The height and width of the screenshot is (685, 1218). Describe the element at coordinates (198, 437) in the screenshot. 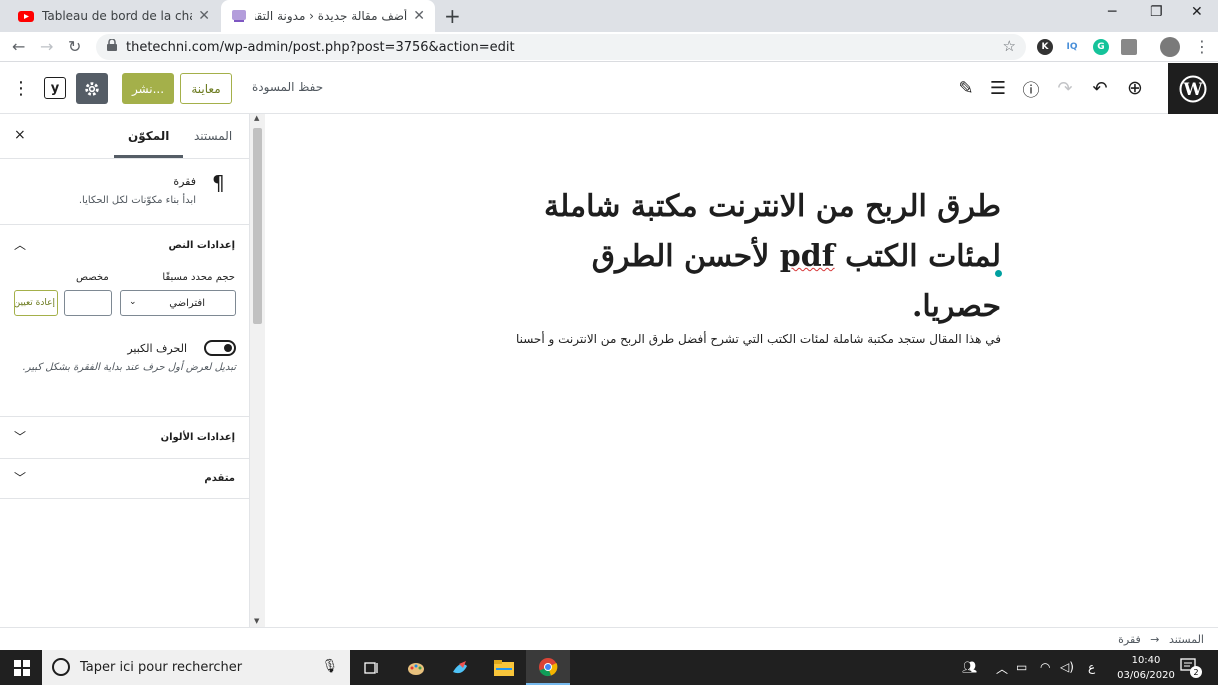

I see `color-settings-title: إعدادات الألوان` at that location.